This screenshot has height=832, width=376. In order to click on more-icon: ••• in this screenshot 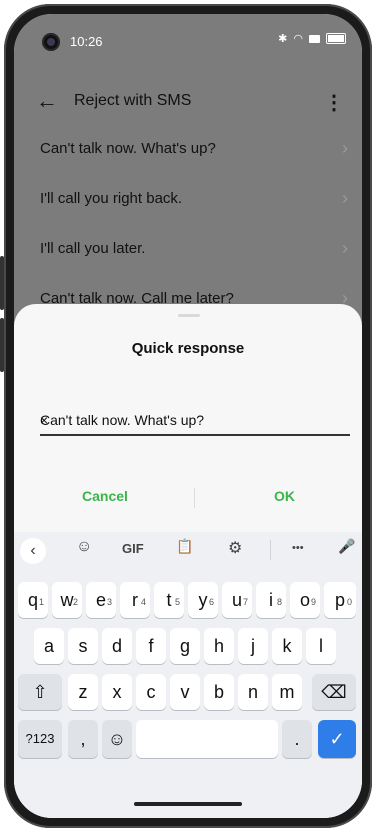, I will do `click(298, 548)`.